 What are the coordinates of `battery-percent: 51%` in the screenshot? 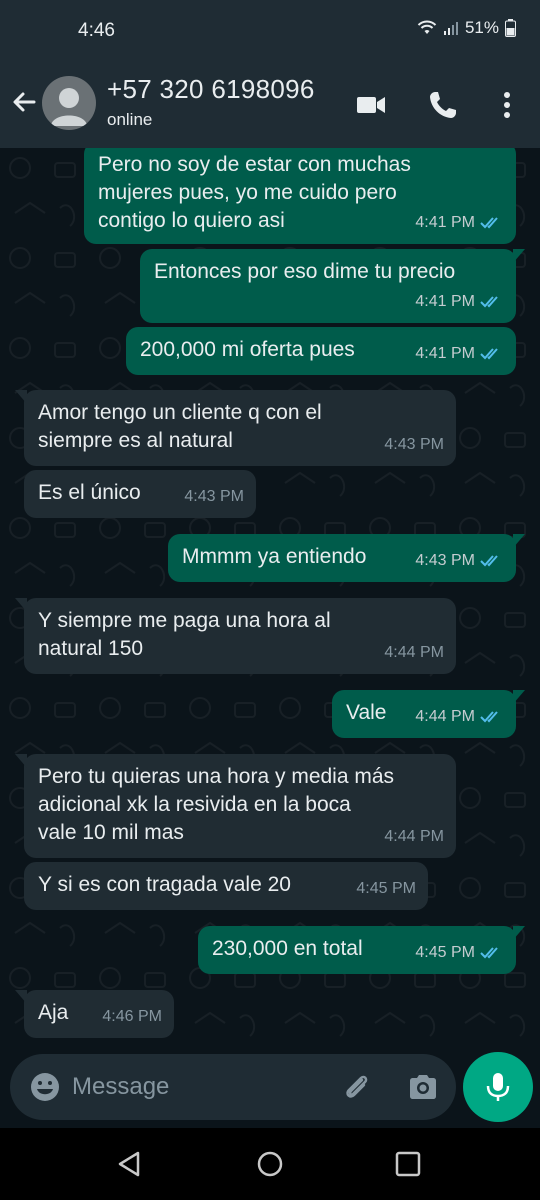 It's located at (481, 27).